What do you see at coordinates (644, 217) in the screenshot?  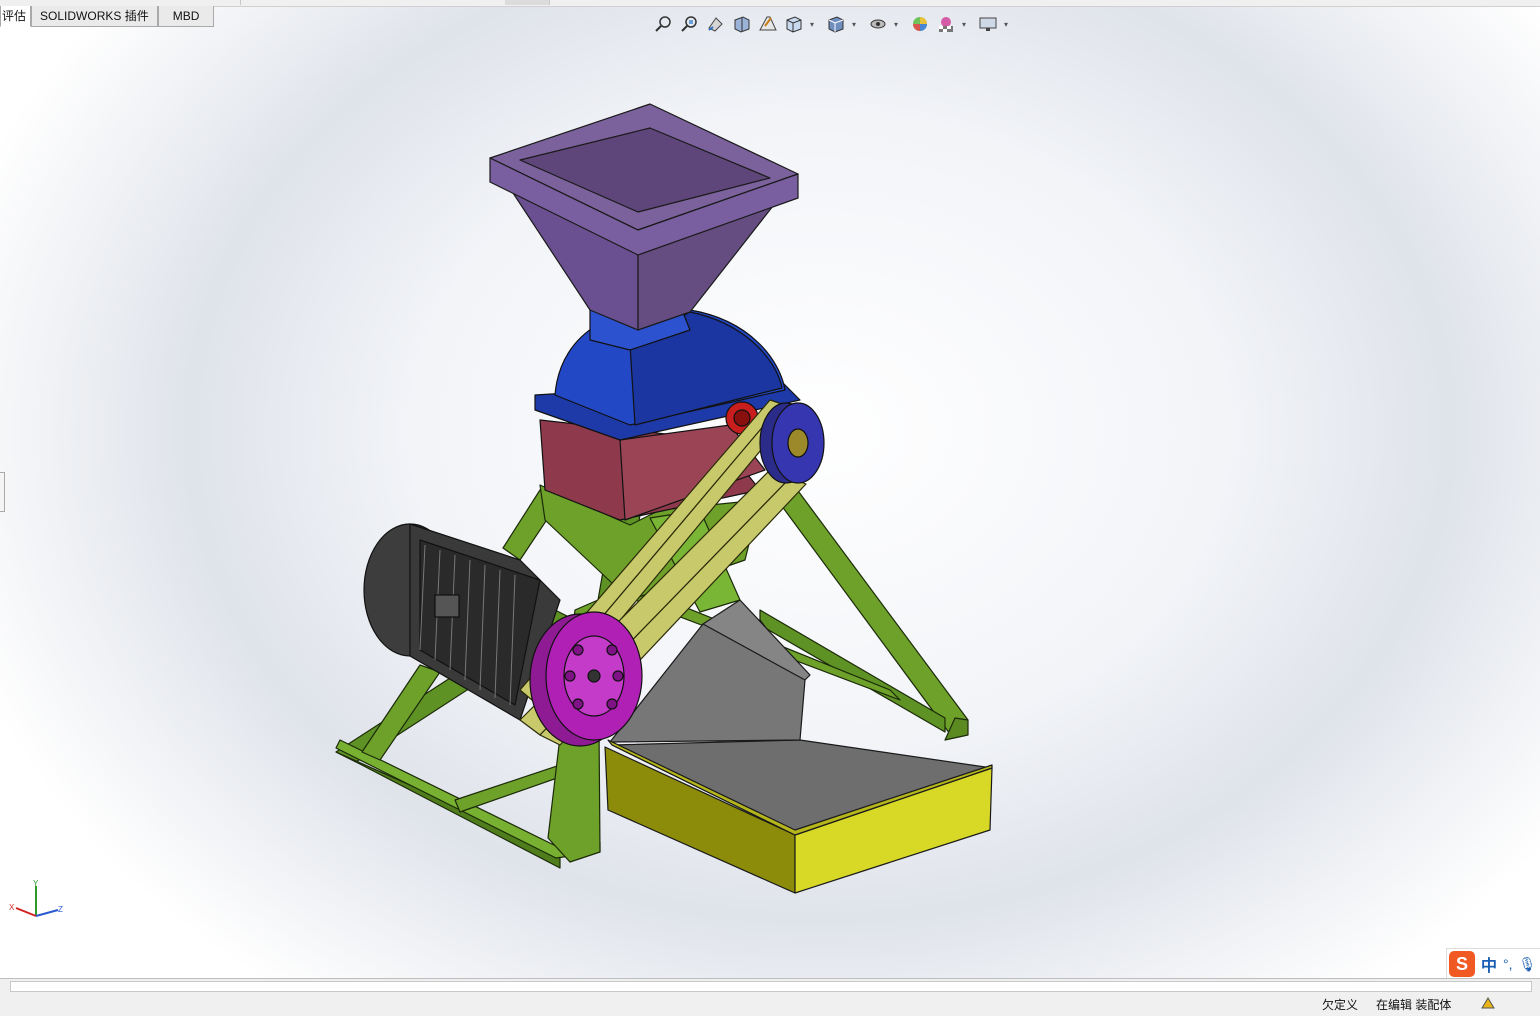 I see `hopper` at bounding box center [644, 217].